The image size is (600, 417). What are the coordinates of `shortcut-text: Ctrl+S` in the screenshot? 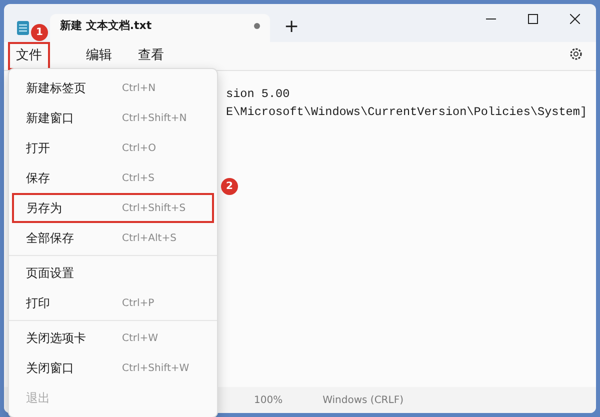 It's located at (139, 179).